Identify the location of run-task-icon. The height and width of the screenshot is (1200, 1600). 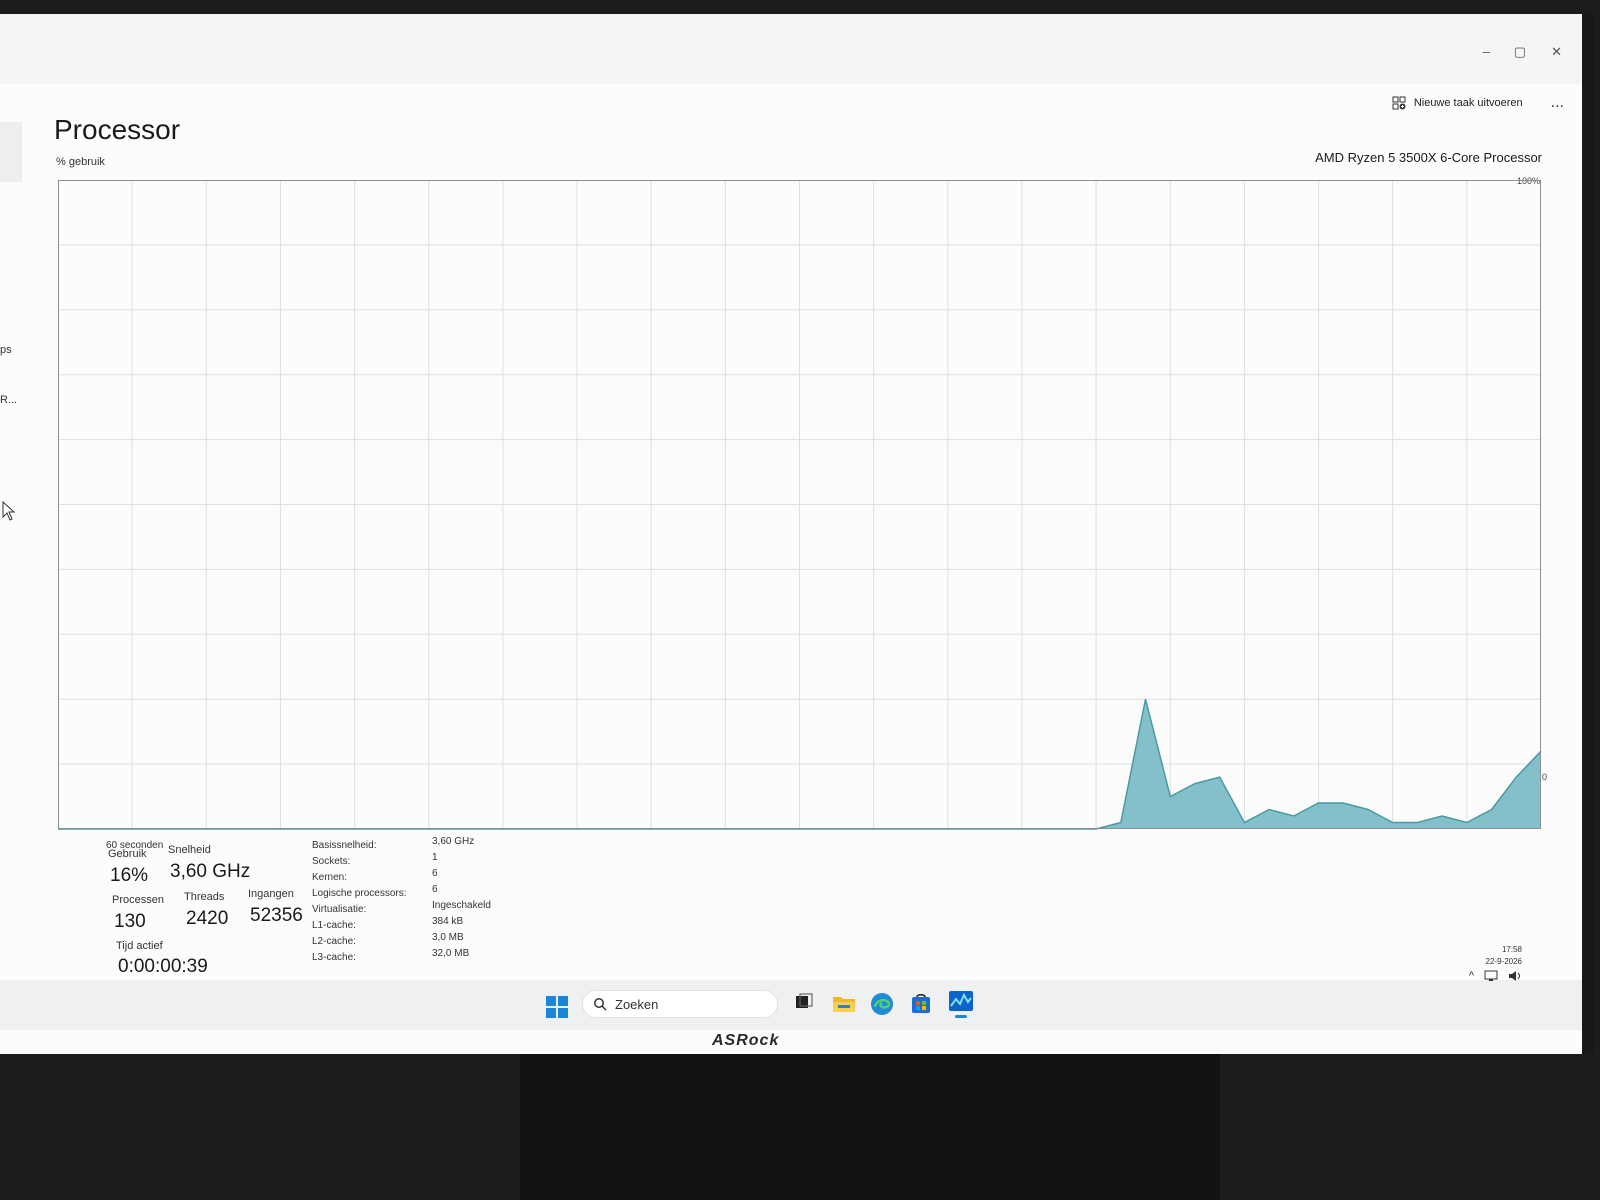
(1399, 103).